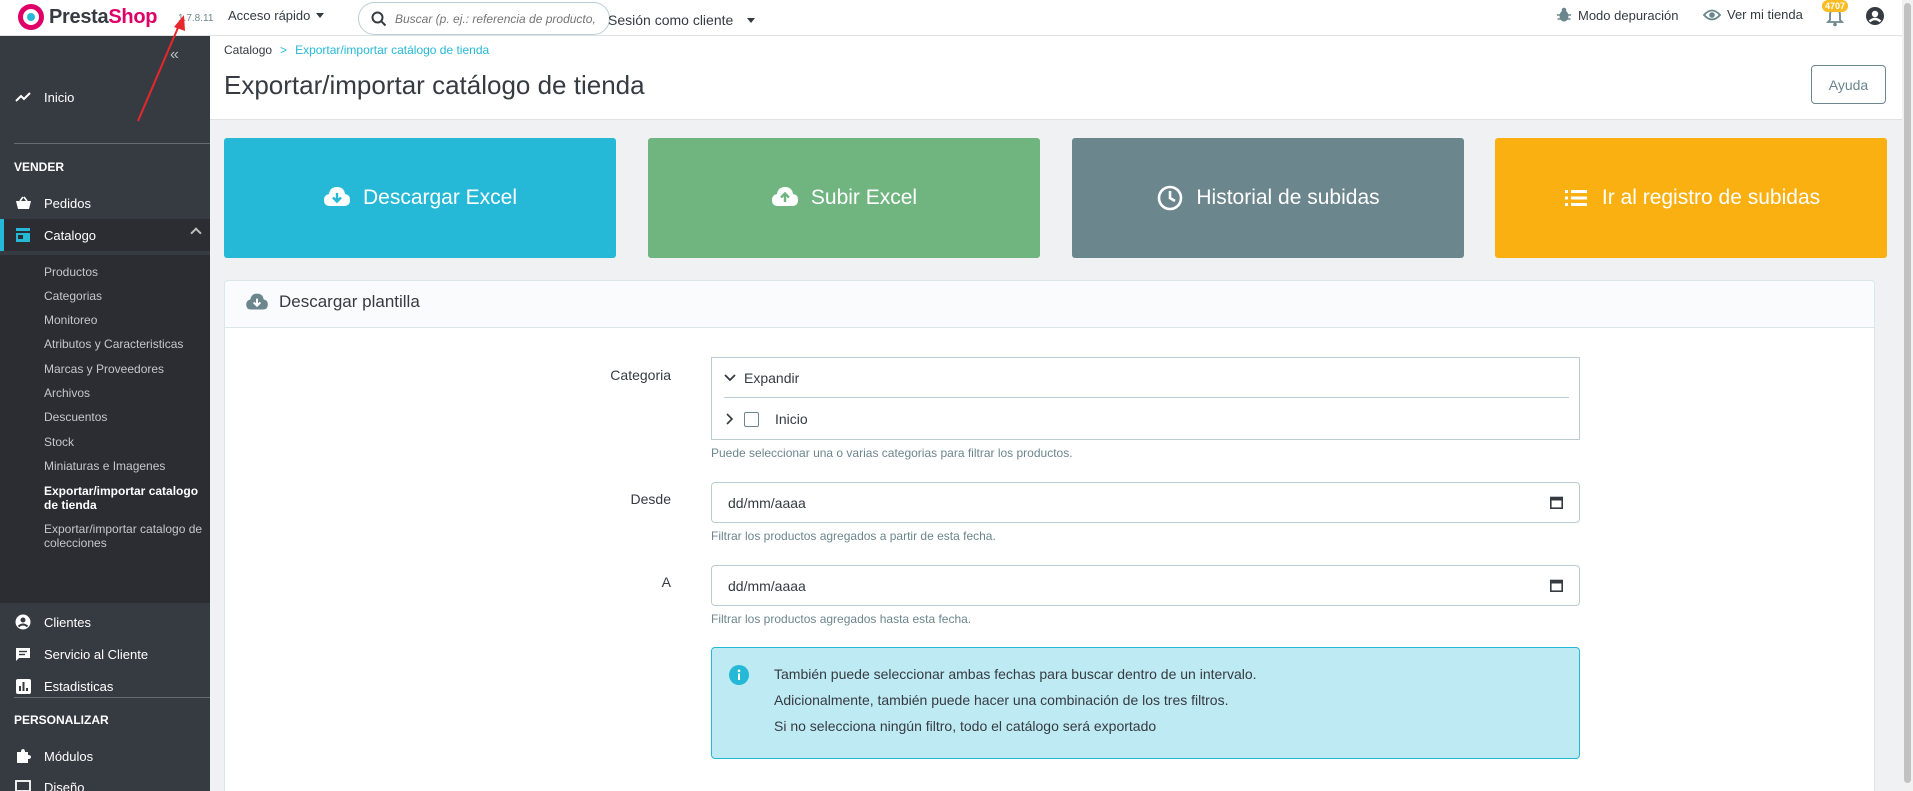  Describe the element at coordinates (1564, 14) in the screenshot. I see `bug-icon` at that location.